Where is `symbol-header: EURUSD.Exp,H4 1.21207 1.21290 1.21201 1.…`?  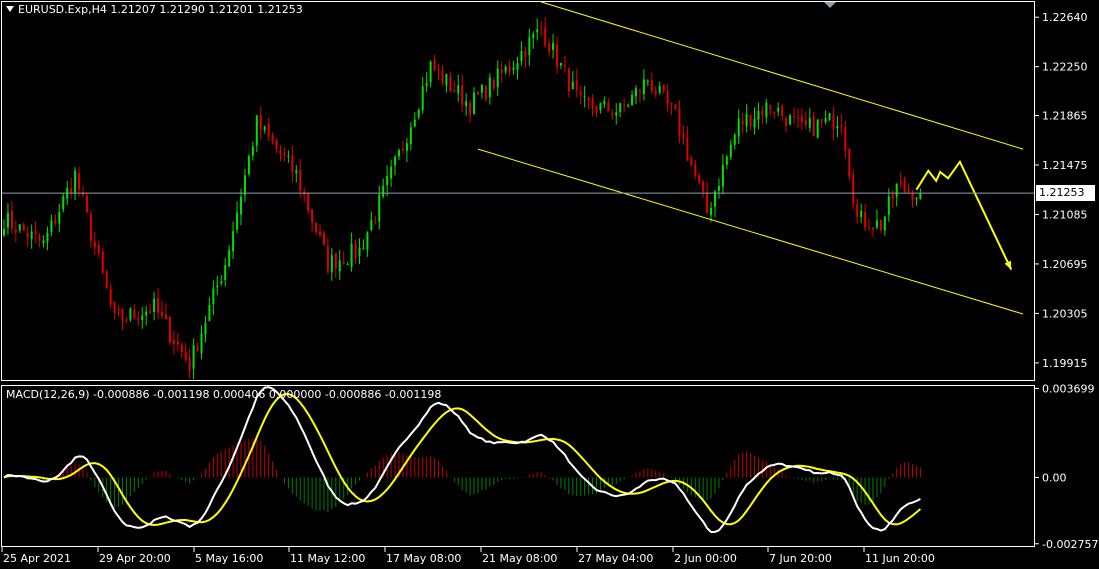 symbol-header: EURUSD.Exp,H4 1.21207 1.21290 1.21201 1.… is located at coordinates (154, 9).